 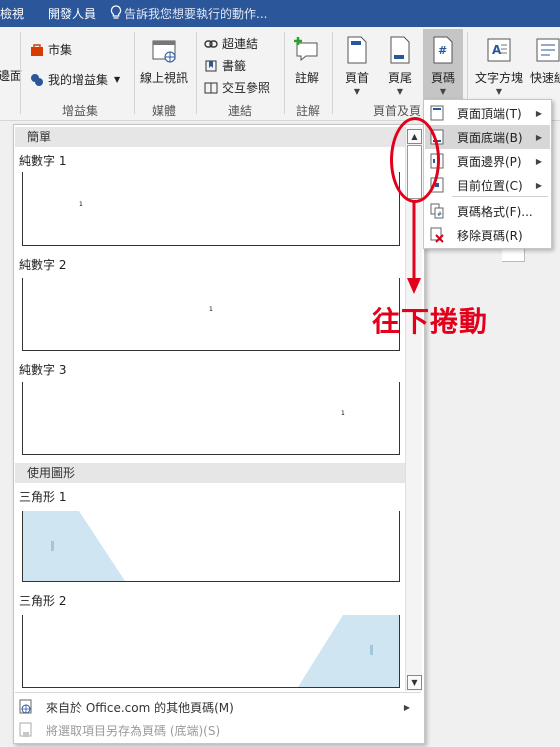 I want to click on gallery-item-plain-number-2: 1, so click(x=211, y=314).